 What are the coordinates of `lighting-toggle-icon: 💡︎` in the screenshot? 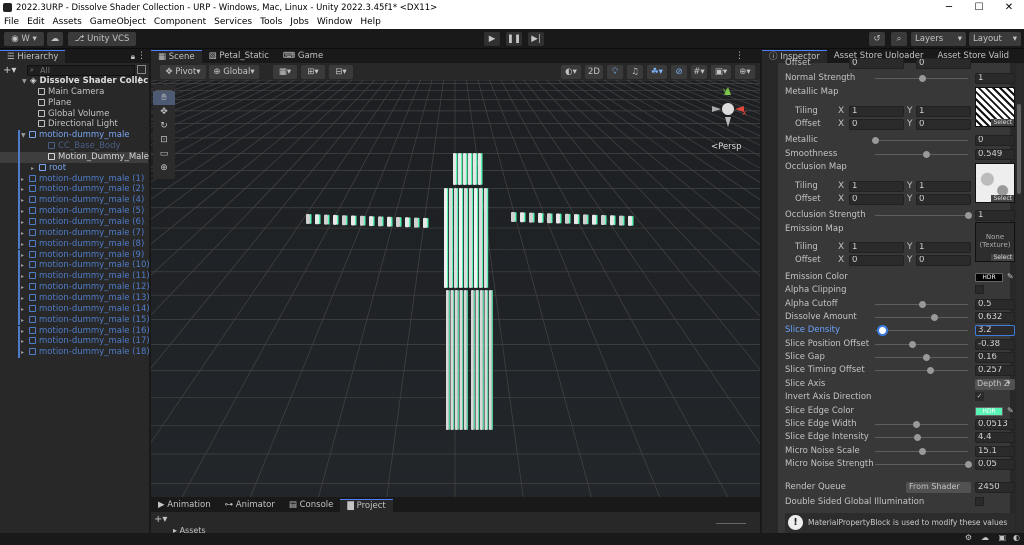 It's located at (615, 72).